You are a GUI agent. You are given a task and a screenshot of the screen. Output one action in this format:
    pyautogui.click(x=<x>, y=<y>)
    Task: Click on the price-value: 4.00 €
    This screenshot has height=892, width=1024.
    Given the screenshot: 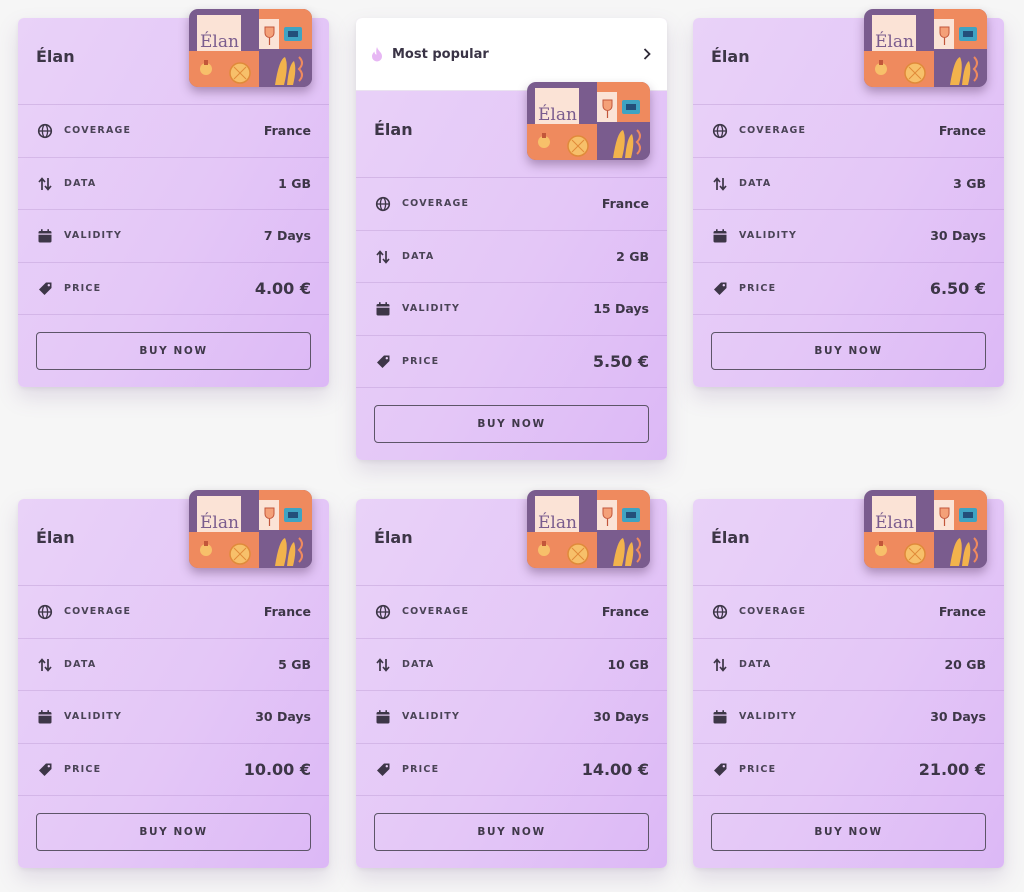 What is the action you would take?
    pyautogui.click(x=282, y=288)
    